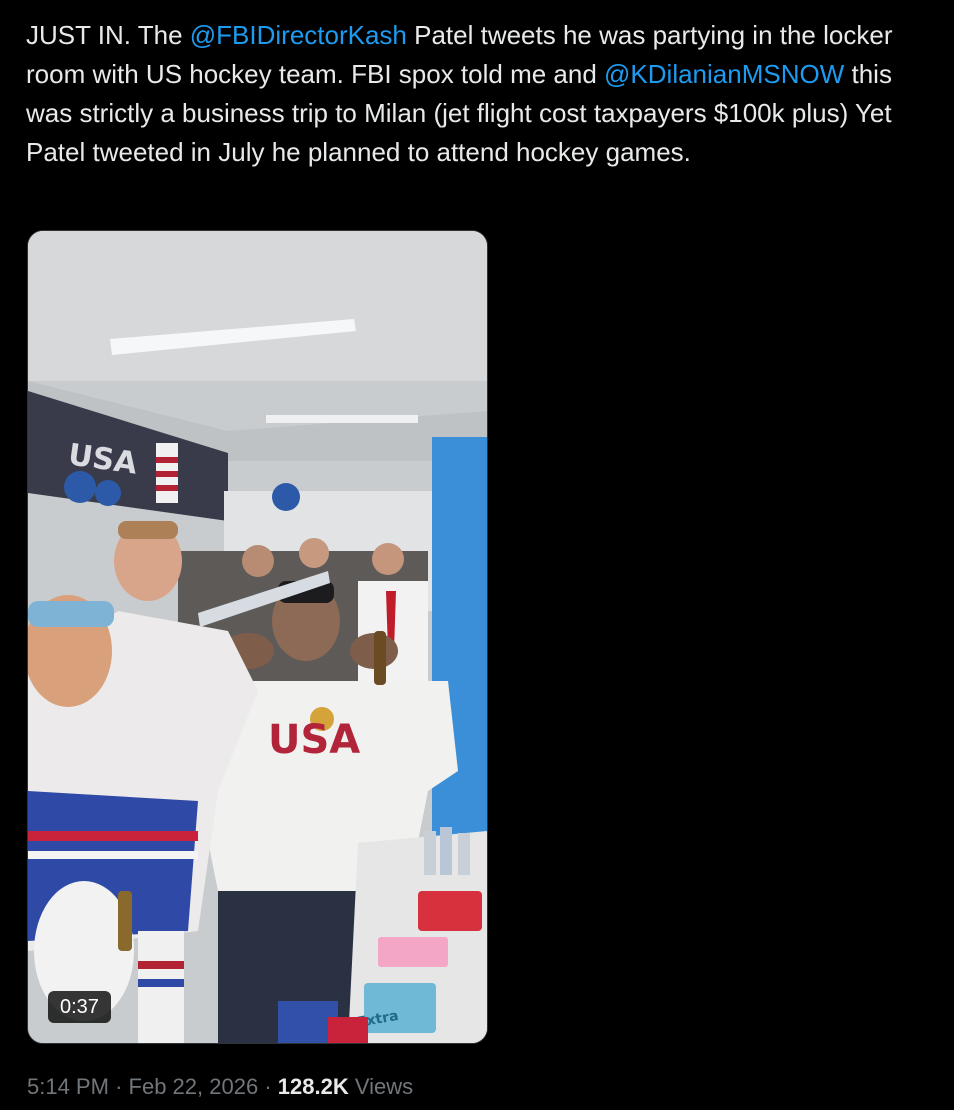  I want to click on mention-link-kdilanianmsnow: @KDilanianMSNOW, so click(724, 74).